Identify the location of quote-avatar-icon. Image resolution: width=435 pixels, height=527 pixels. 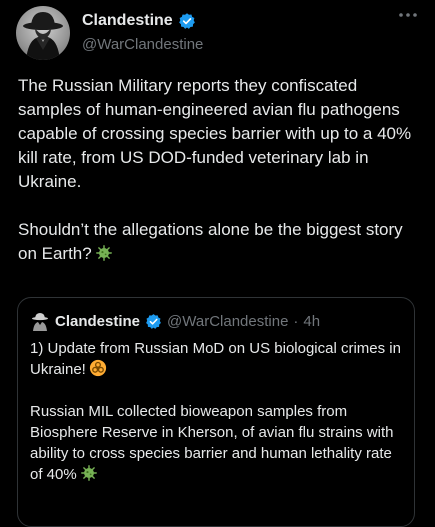
(40, 322).